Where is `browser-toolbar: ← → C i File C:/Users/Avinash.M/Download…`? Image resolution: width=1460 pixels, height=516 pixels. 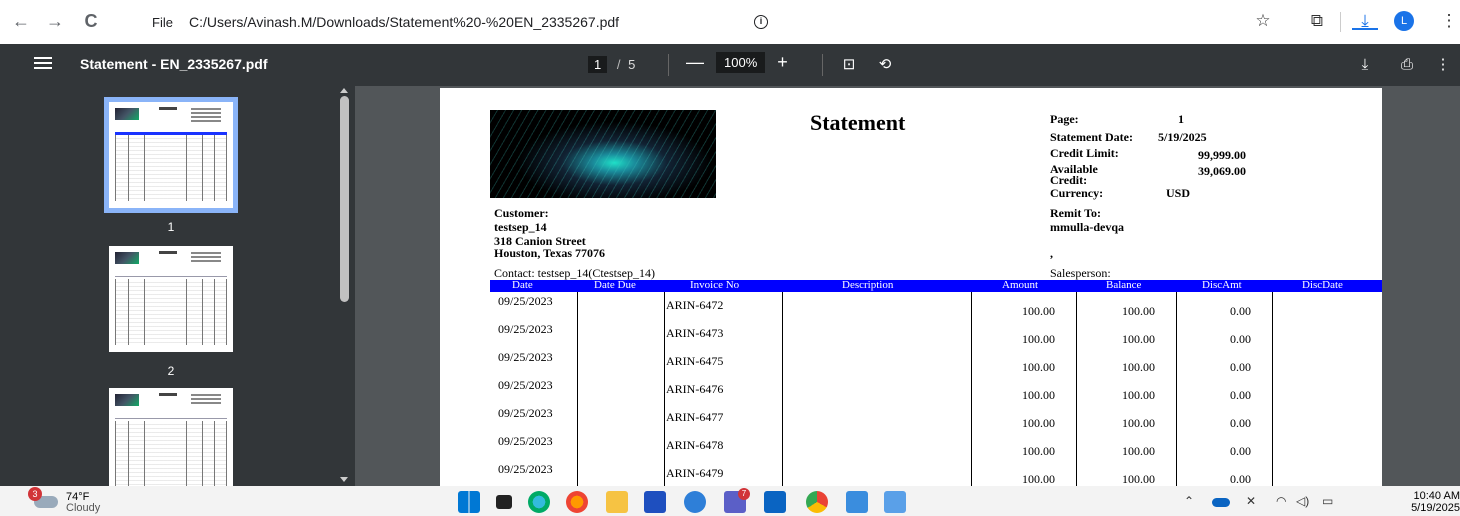
browser-toolbar: ← → C i File C:/Users/Avinash.M/Download… is located at coordinates (730, 22).